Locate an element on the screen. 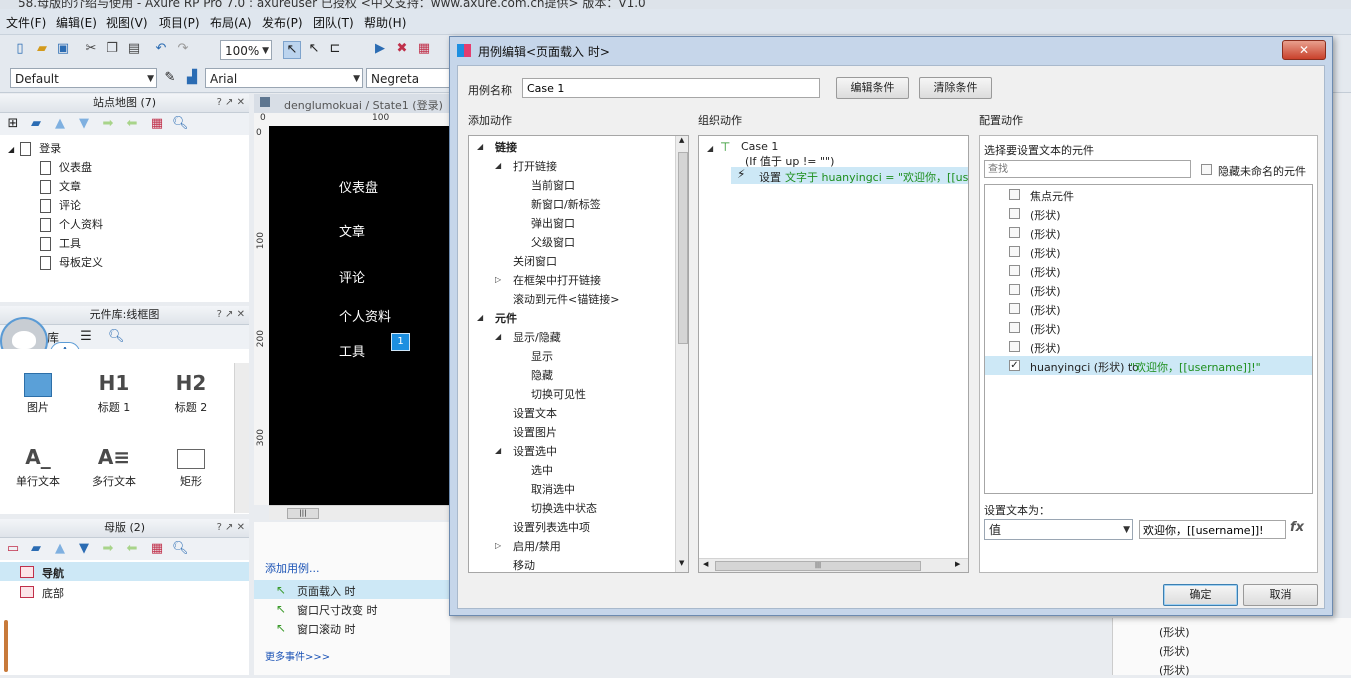 This screenshot has width=1351, height=678. action-item: 切换选中状态 is located at coordinates (564, 508).